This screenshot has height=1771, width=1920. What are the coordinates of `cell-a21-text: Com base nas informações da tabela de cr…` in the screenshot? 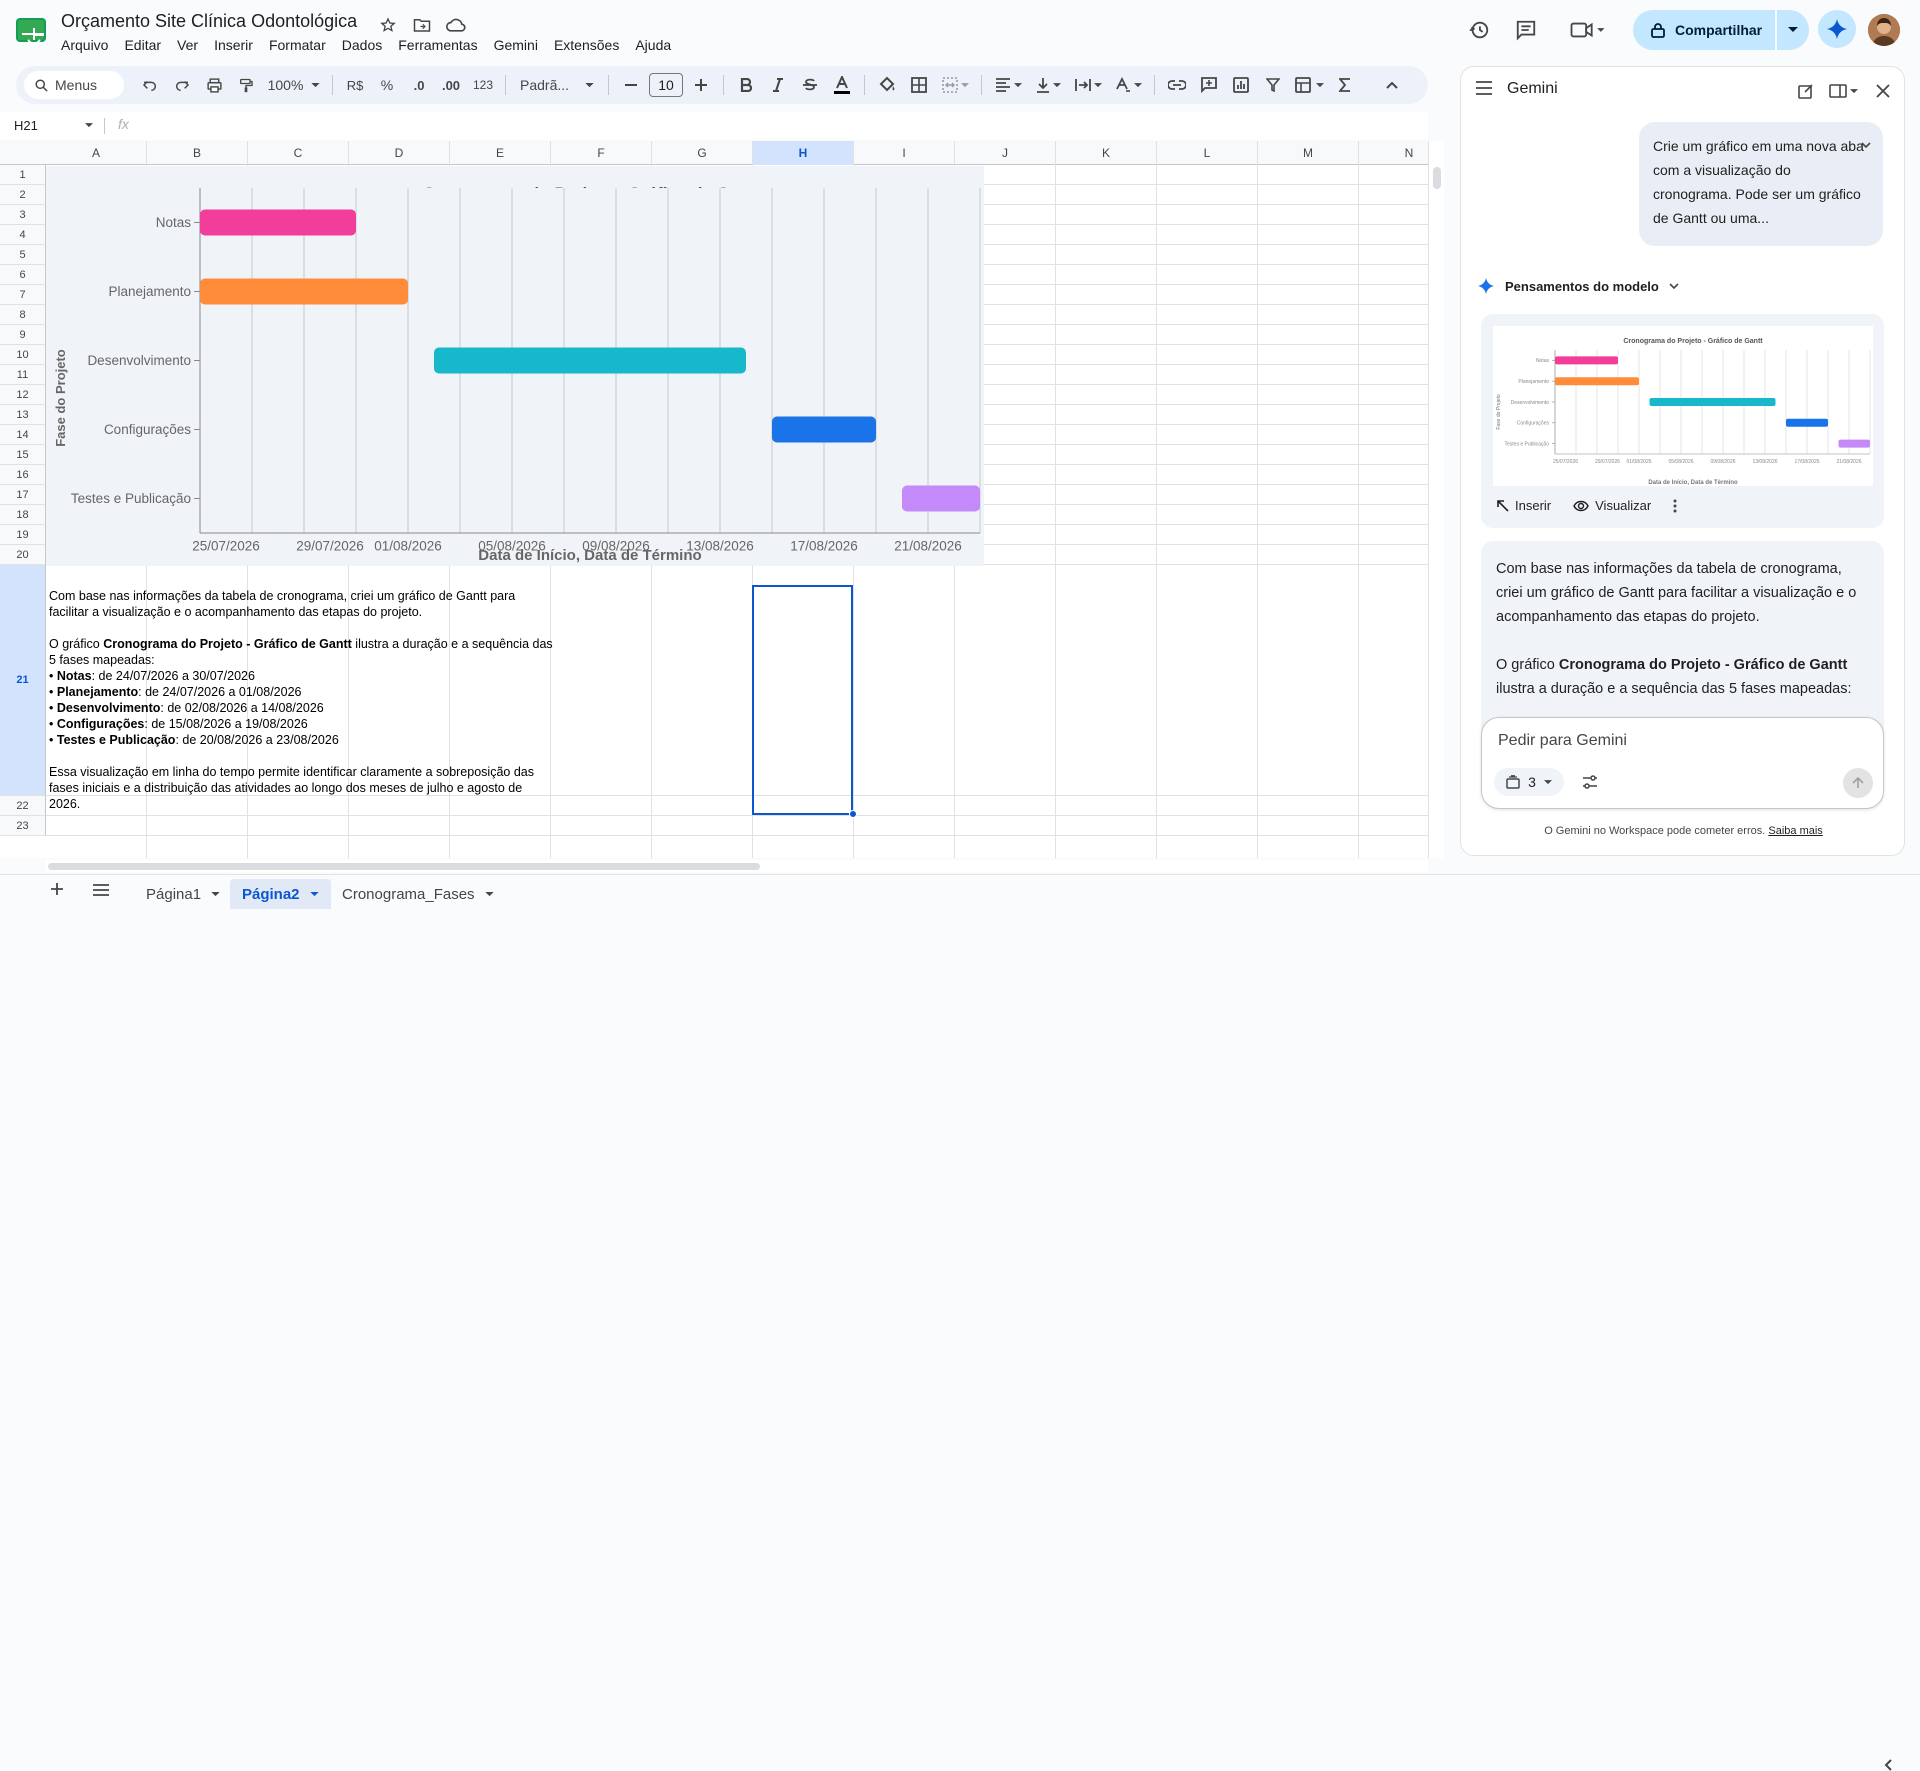 It's located at (301, 700).